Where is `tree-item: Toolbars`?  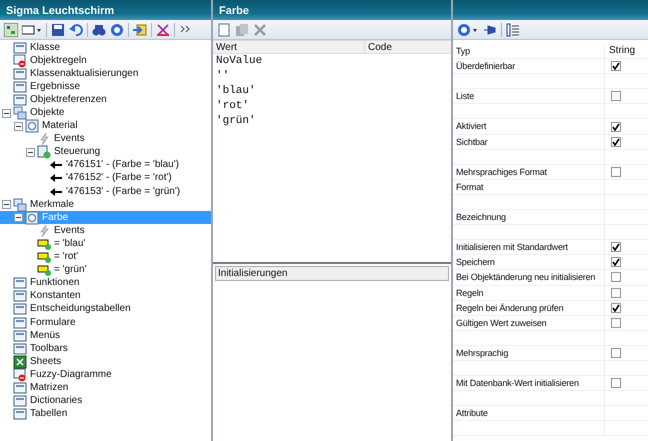 tree-item: Toolbars is located at coordinates (49, 348).